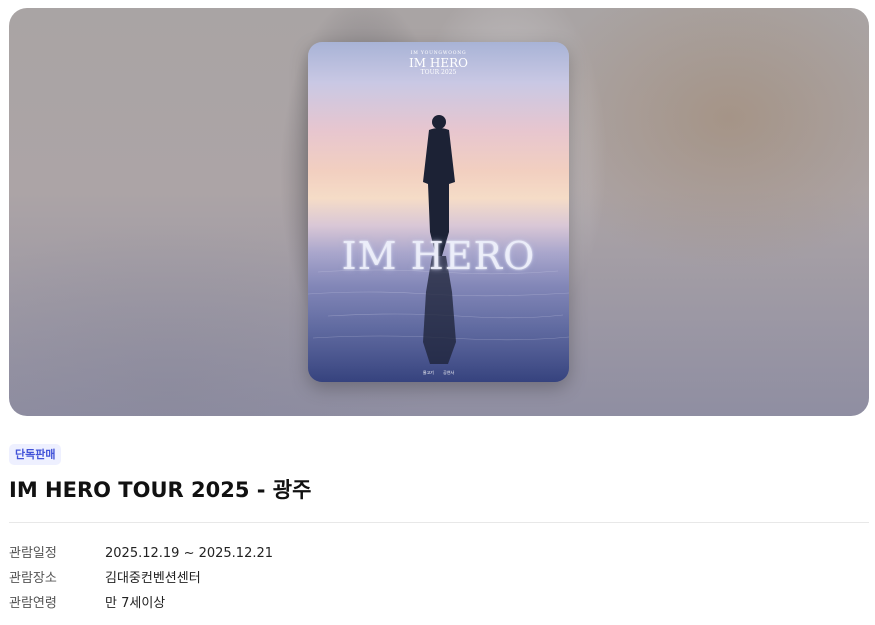 This screenshot has height=625, width=875. I want to click on info-label: 관람장소, so click(33, 578).